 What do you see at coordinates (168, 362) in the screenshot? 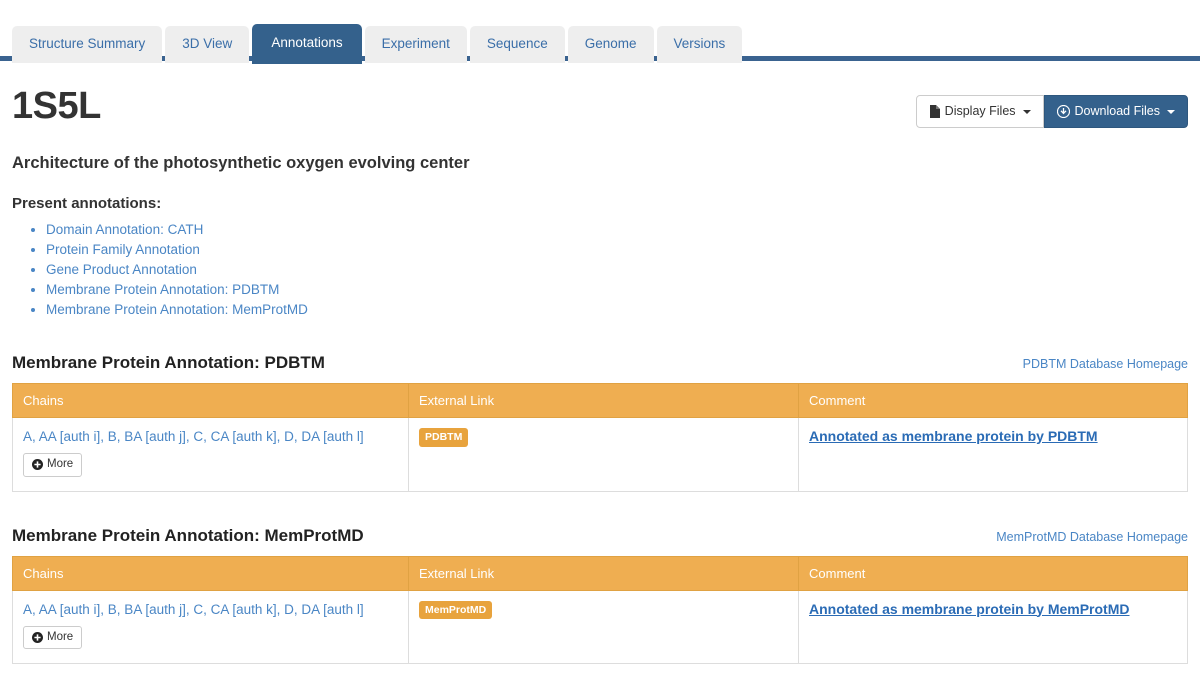
I see `pdbtm-section-title: Membrane Protein Annotation: PDBTM` at bounding box center [168, 362].